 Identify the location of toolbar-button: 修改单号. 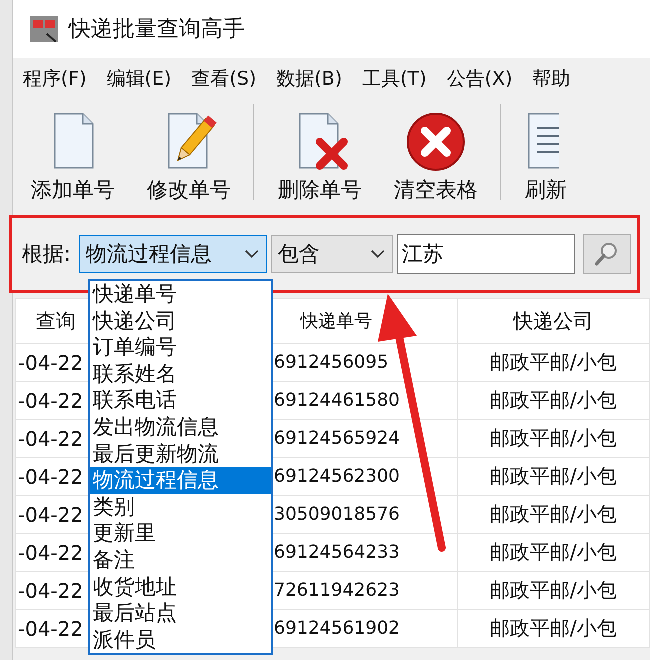
(189, 156).